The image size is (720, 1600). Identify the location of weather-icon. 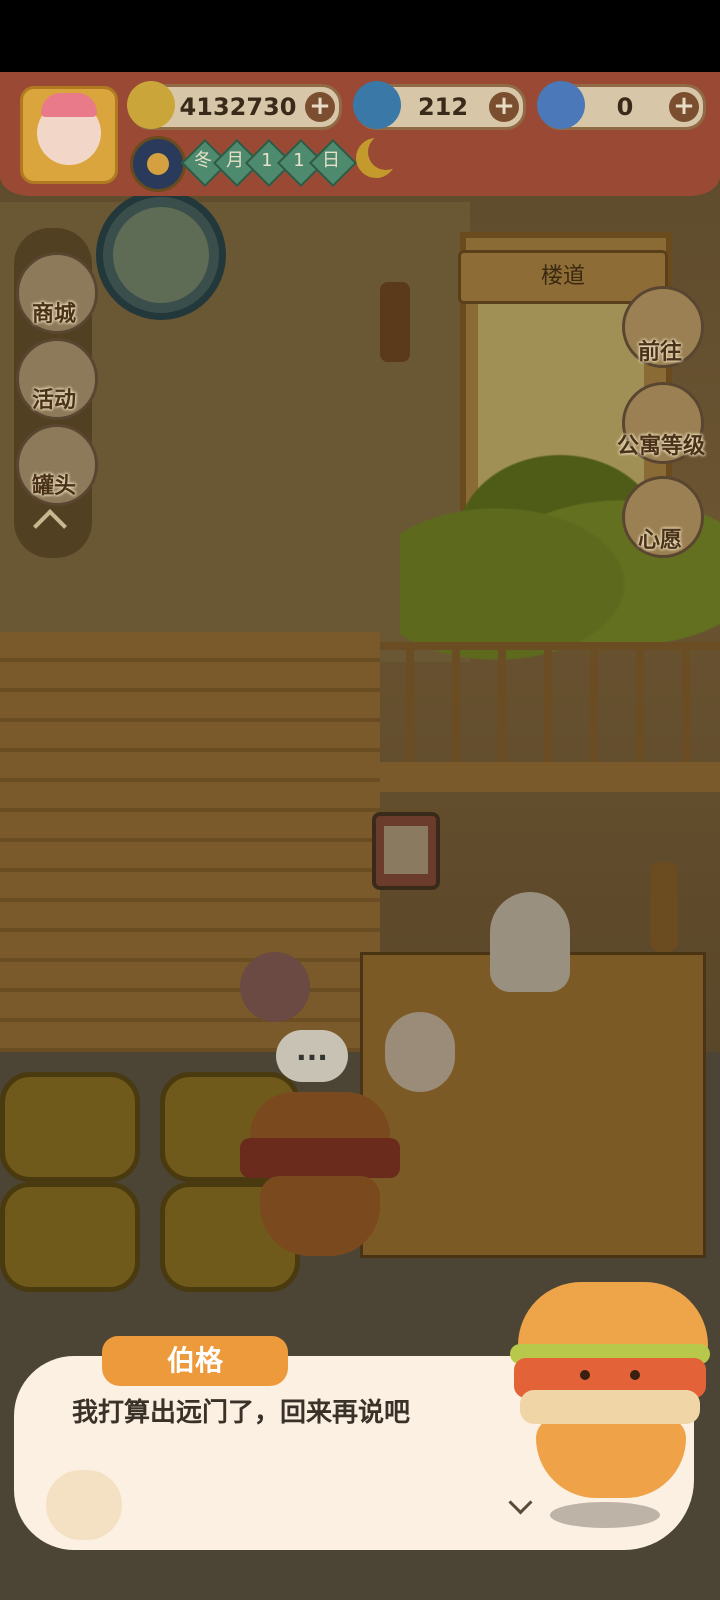
(158, 164).